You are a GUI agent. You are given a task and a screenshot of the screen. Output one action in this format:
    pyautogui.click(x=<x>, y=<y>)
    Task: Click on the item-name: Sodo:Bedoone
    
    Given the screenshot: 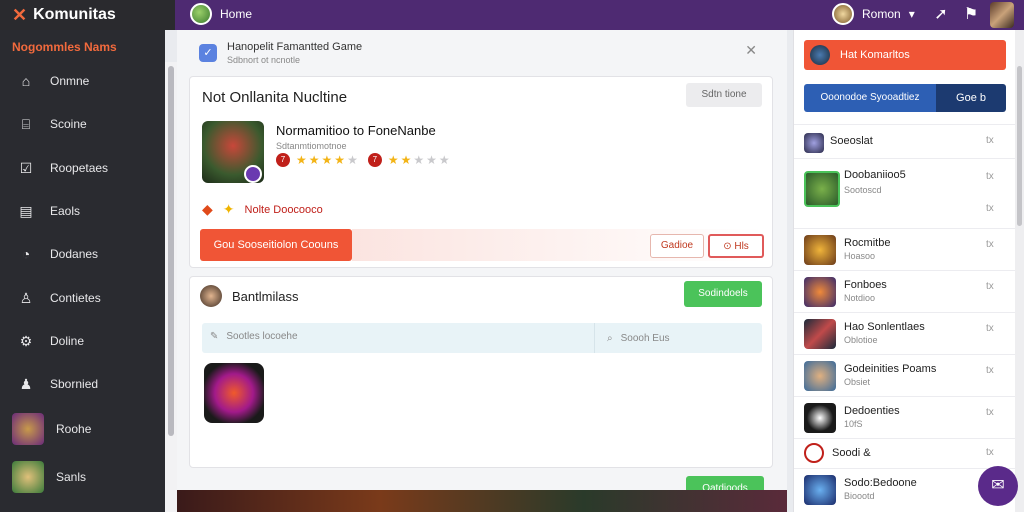 What is the action you would take?
    pyautogui.click(x=880, y=483)
    